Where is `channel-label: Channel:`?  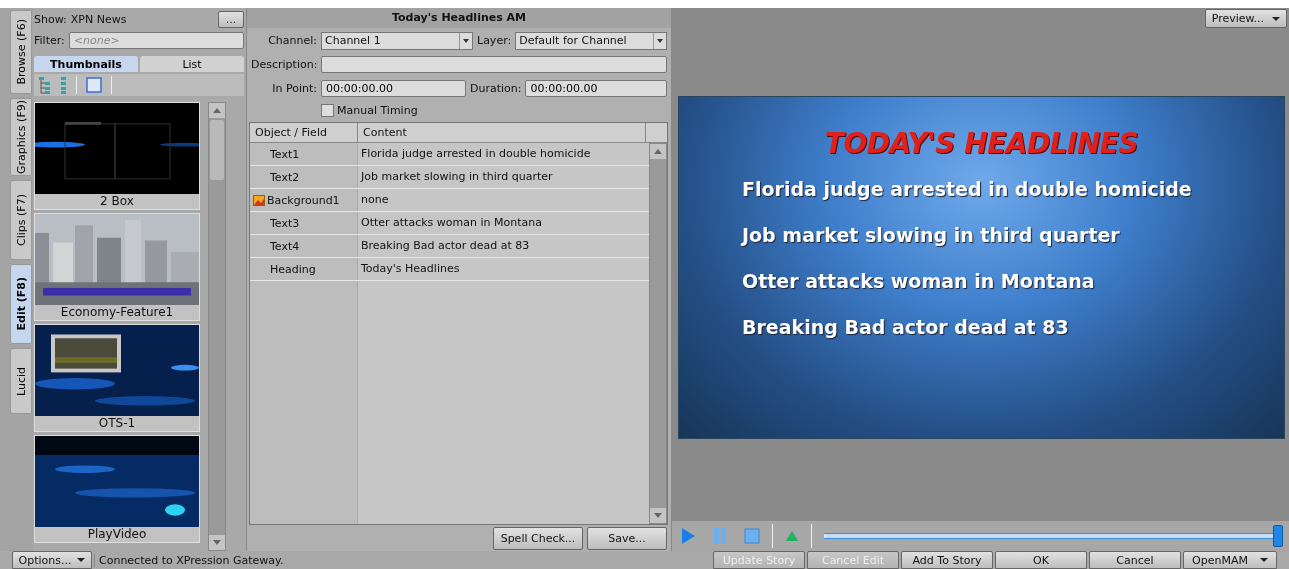 channel-label: Channel: is located at coordinates (292, 40).